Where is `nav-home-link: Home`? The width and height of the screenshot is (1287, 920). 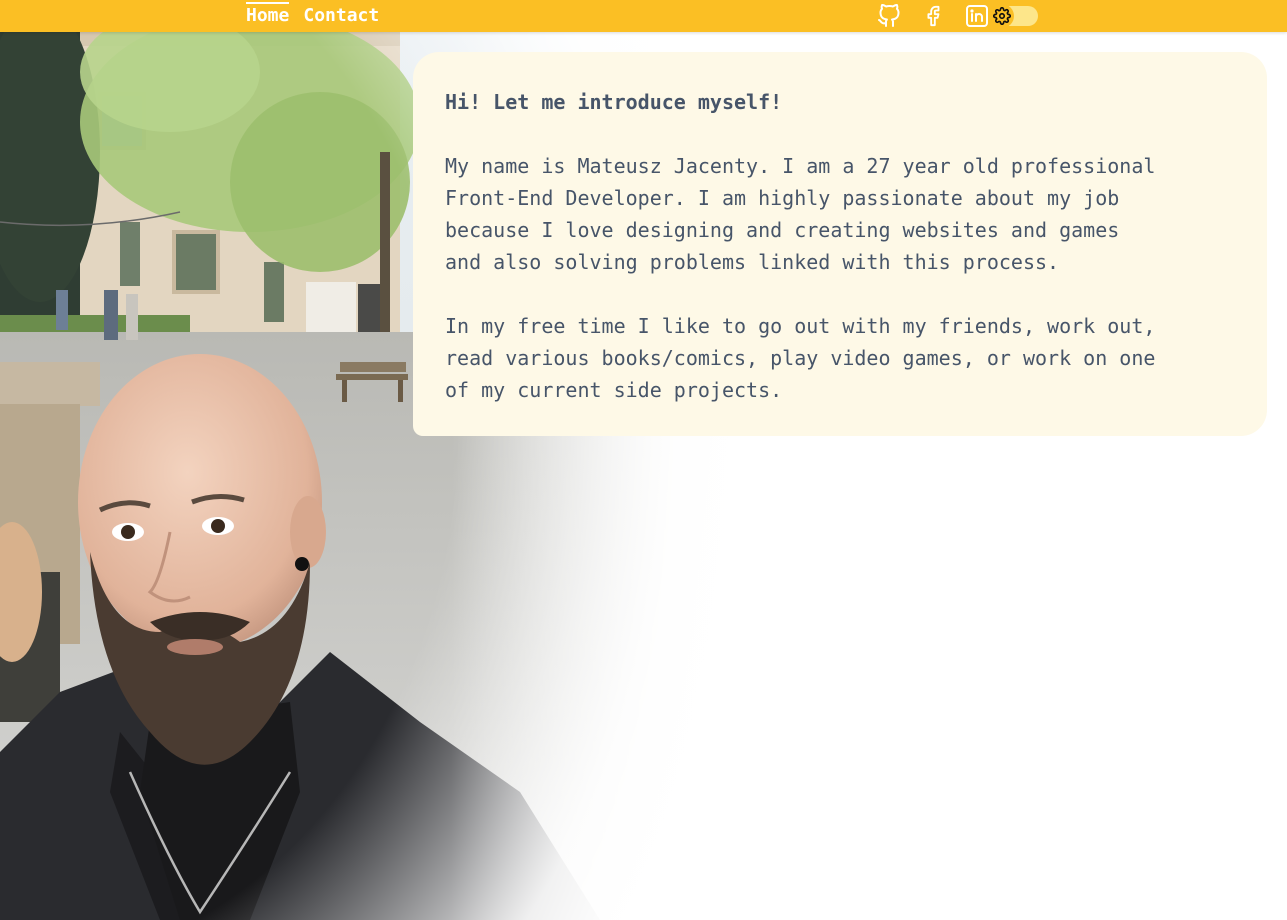 nav-home-link: Home is located at coordinates (268, 16).